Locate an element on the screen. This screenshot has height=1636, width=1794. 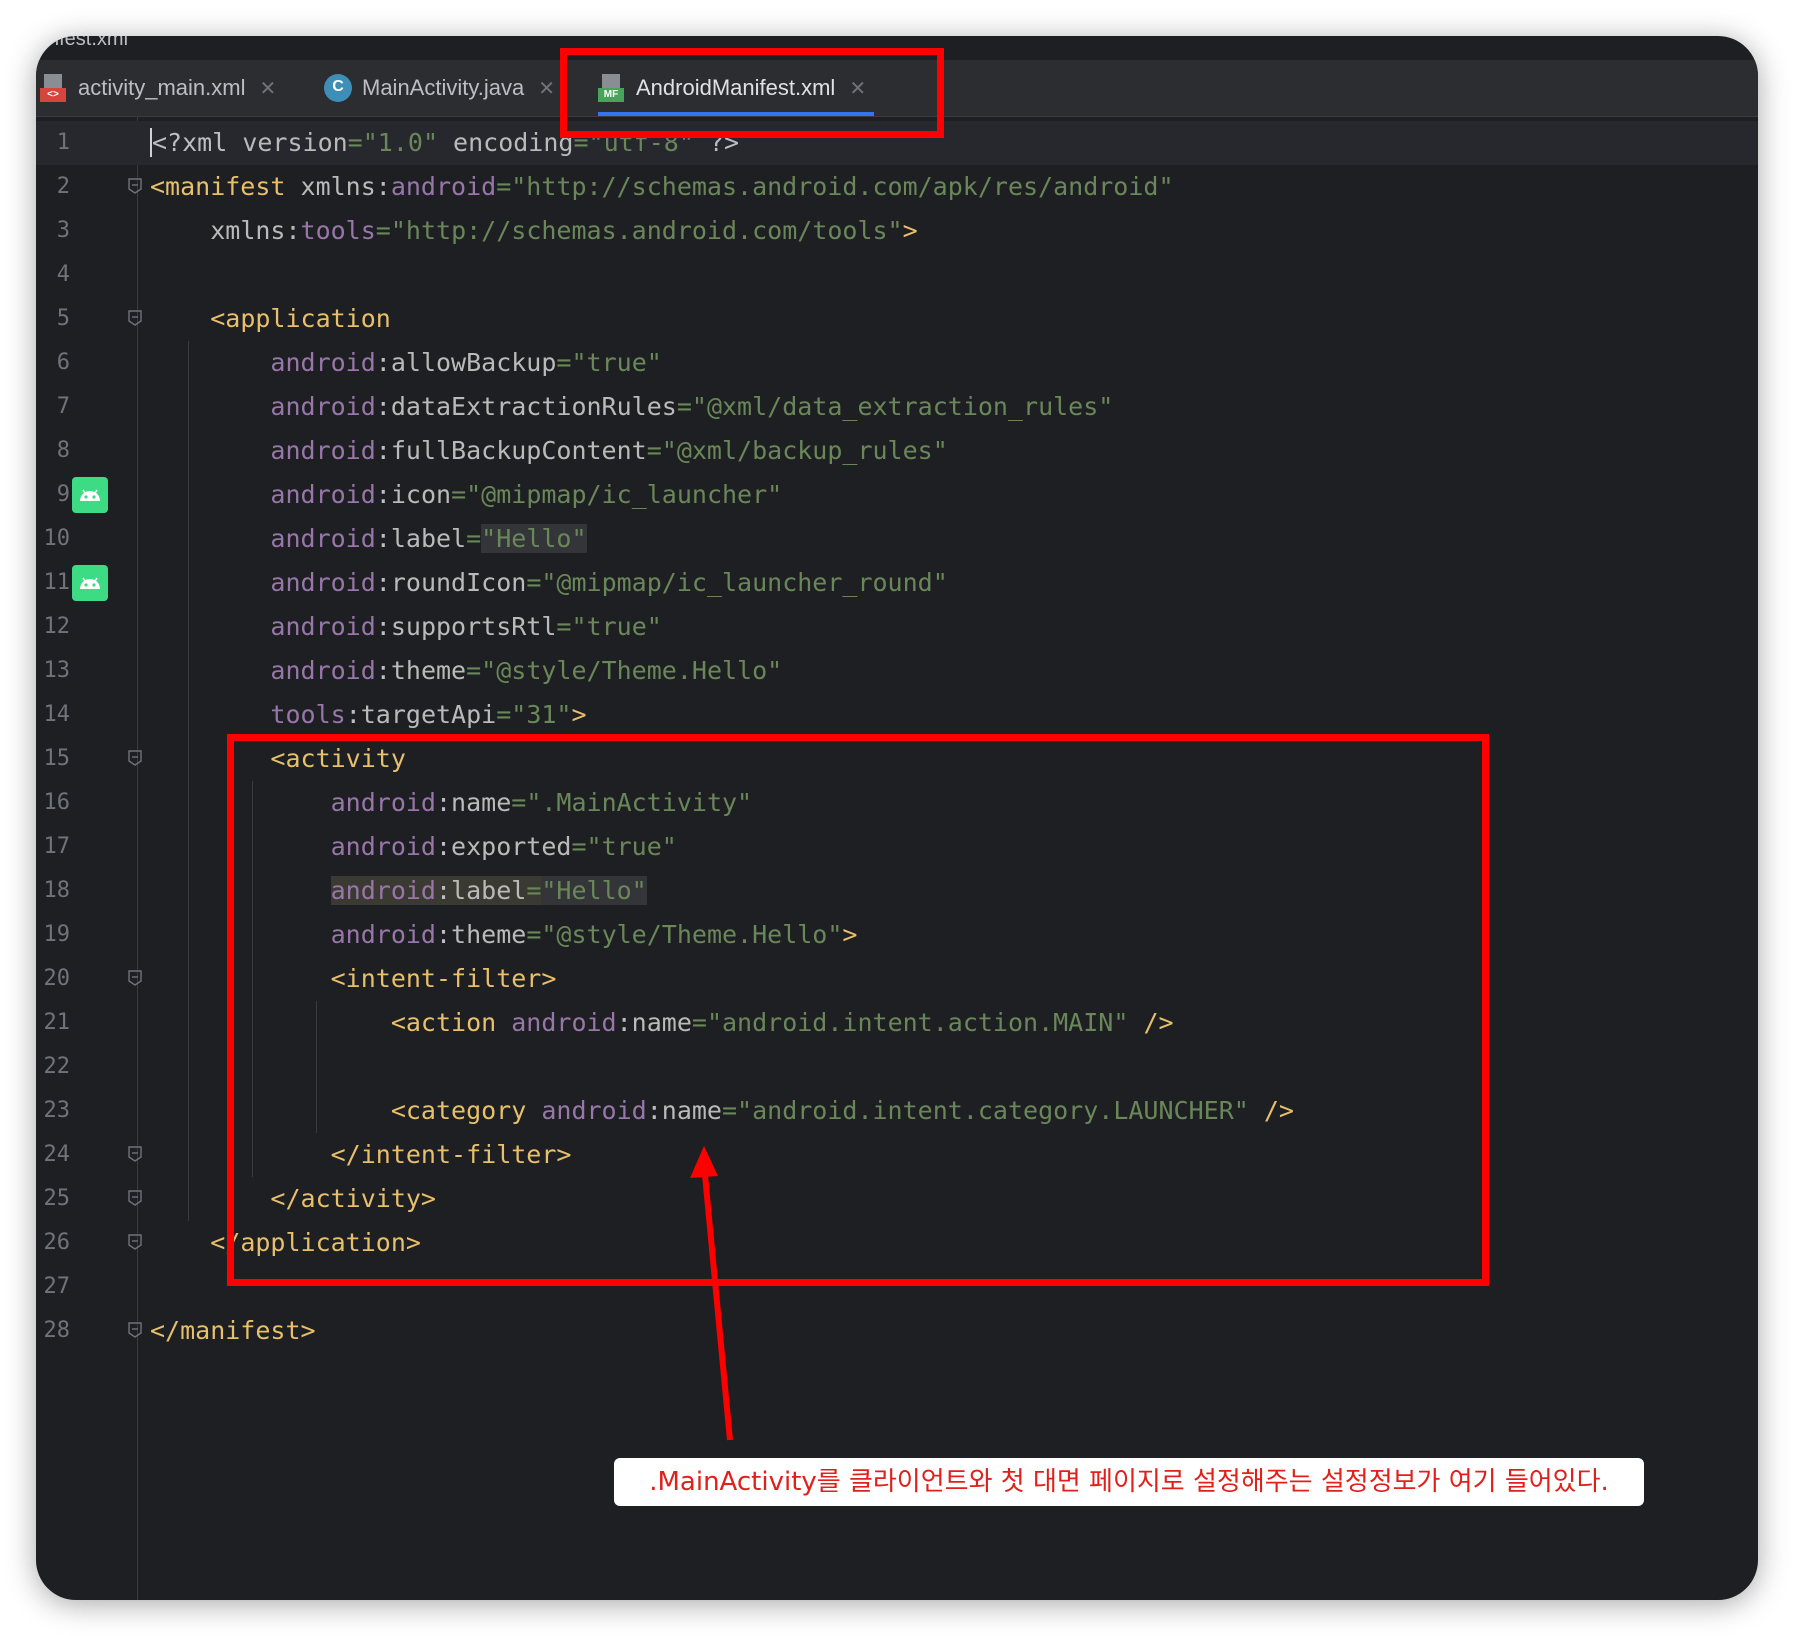
code-token: allowBackup is located at coordinates (473, 362).